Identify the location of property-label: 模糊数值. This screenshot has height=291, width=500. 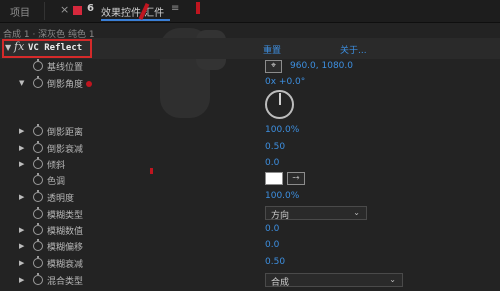
(65, 232).